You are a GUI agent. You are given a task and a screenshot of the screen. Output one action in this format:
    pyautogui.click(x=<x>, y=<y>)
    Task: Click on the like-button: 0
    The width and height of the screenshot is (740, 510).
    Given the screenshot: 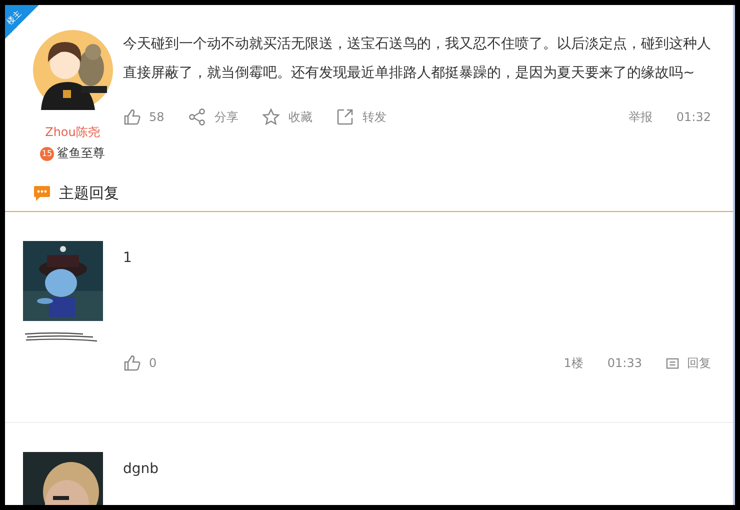 What is the action you would take?
    pyautogui.click(x=140, y=363)
    